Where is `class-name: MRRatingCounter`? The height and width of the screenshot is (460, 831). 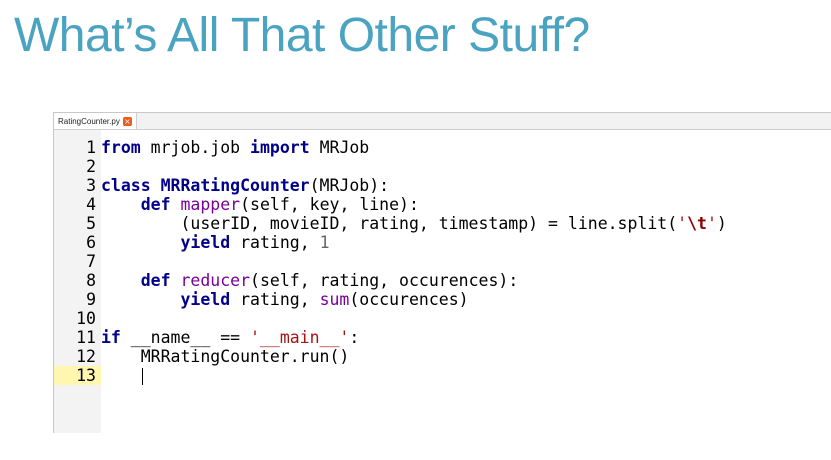 class-name: MRRatingCounter is located at coordinates (235, 185).